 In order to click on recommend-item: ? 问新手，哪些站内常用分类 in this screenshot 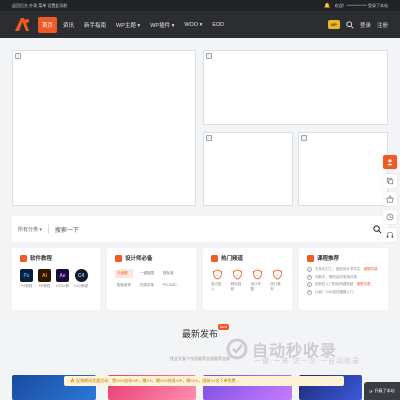, I will do `click(343, 277)`.